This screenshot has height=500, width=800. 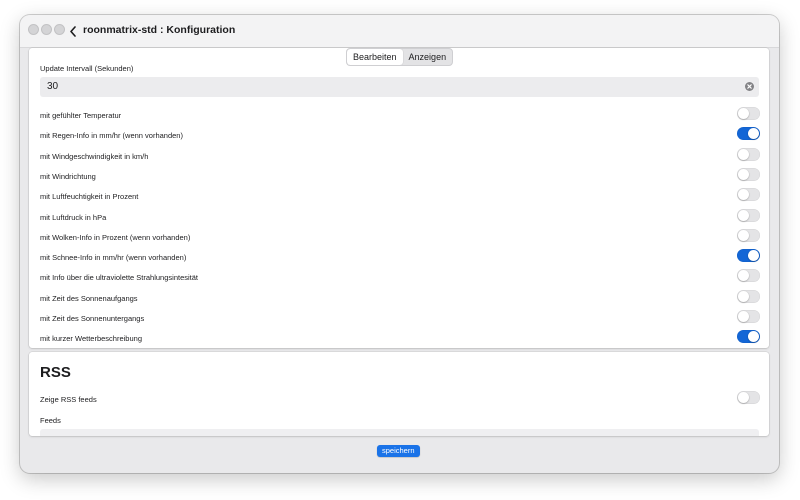 What do you see at coordinates (375, 57) in the screenshot?
I see `tab-bearbeiten: Bearbeiten` at bounding box center [375, 57].